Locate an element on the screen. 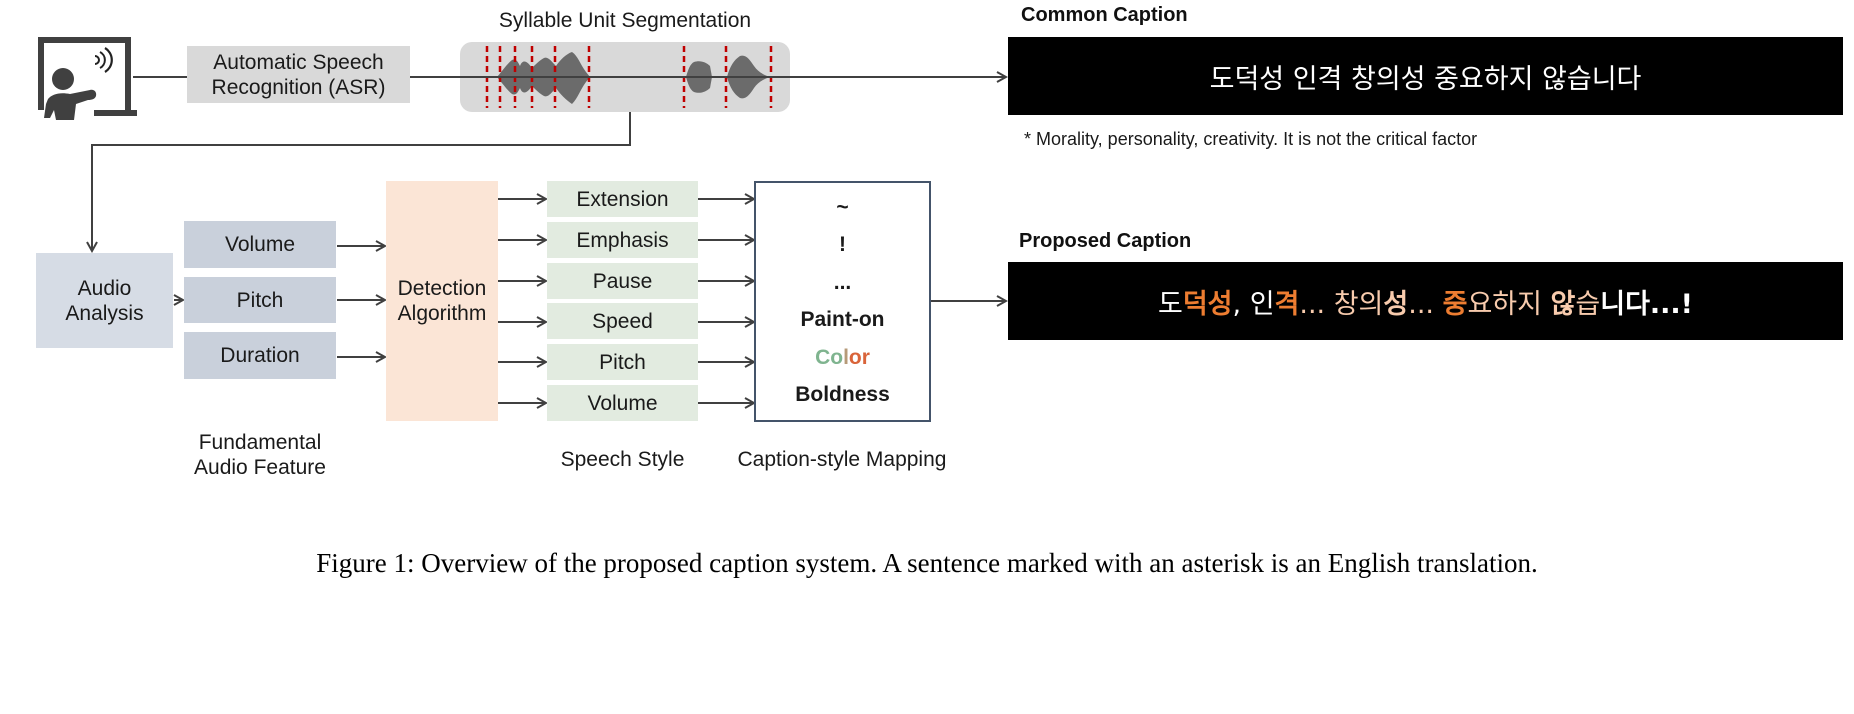  style-pitch-box: Pitch is located at coordinates (622, 362).